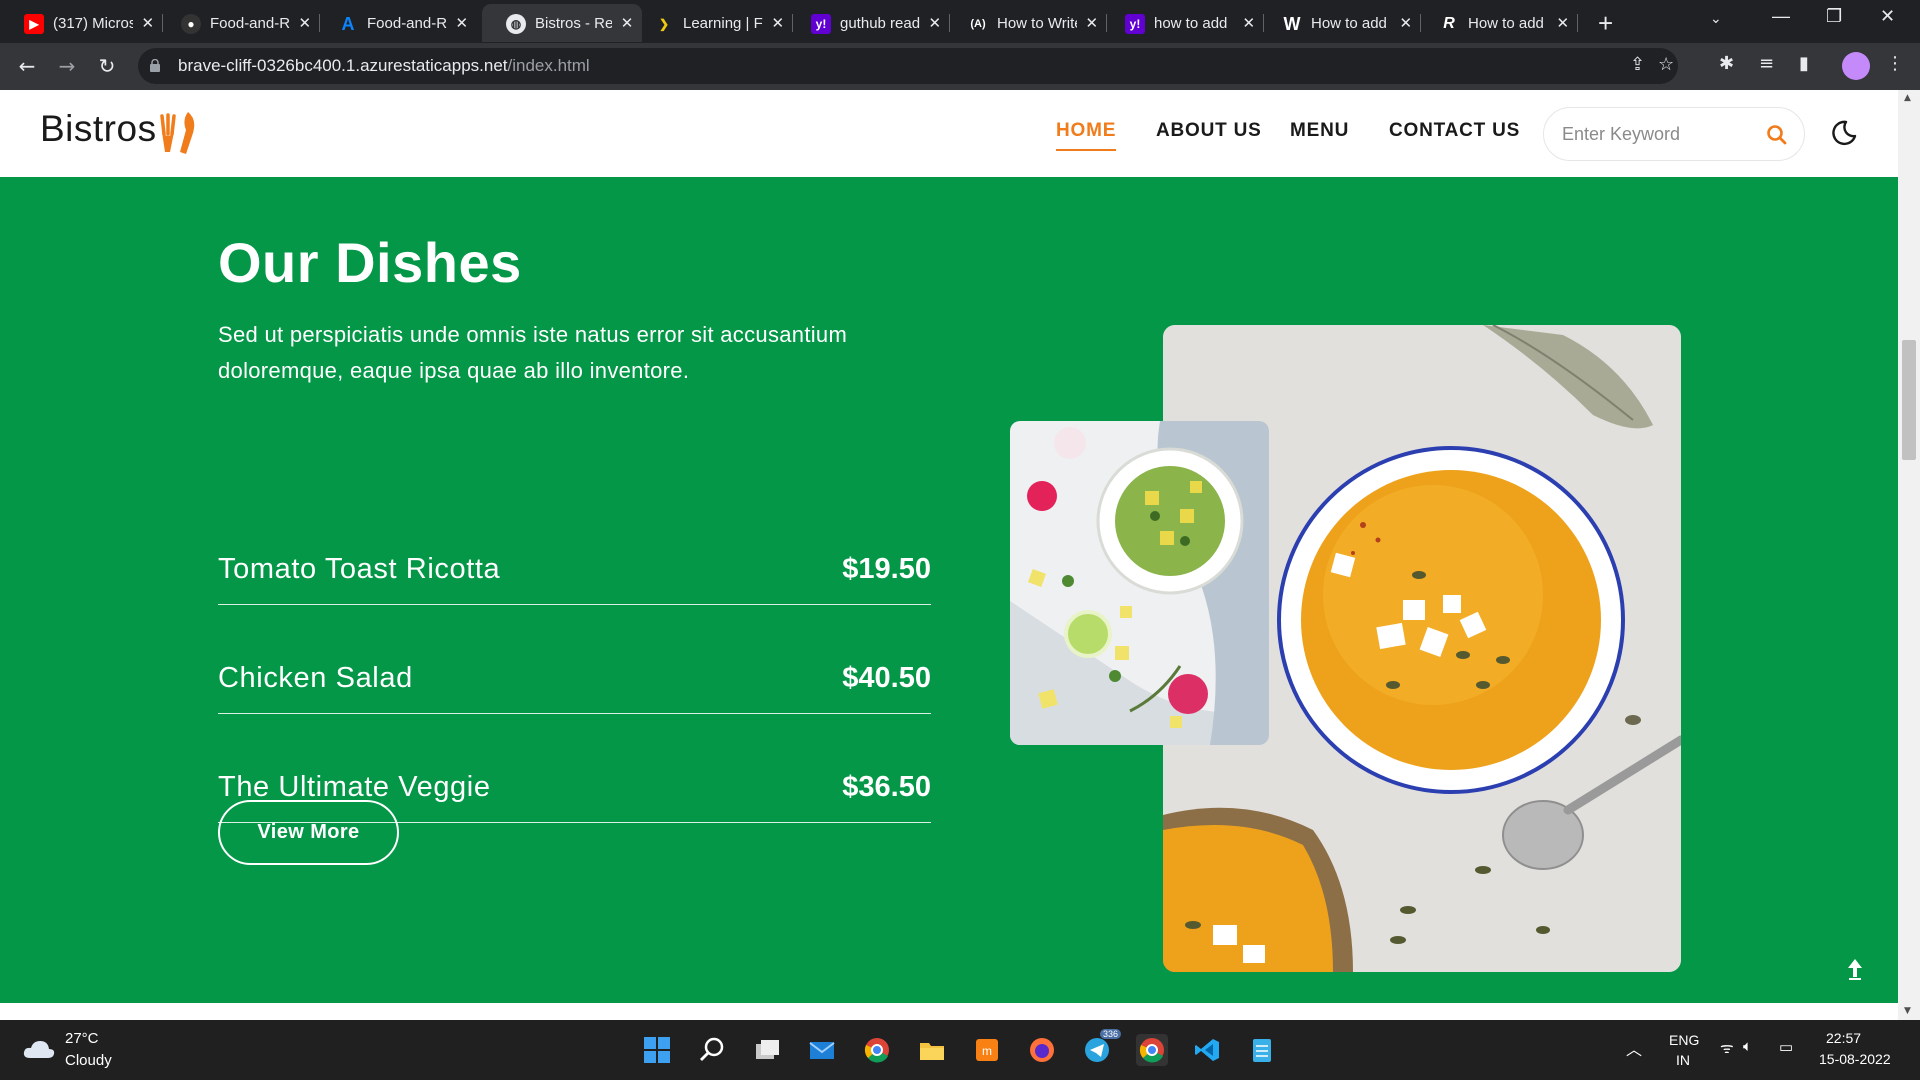 This screenshot has width=1920, height=1080. Describe the element at coordinates (1895, 63) in the screenshot. I see `menu-kebab-icon: ⋮` at that location.